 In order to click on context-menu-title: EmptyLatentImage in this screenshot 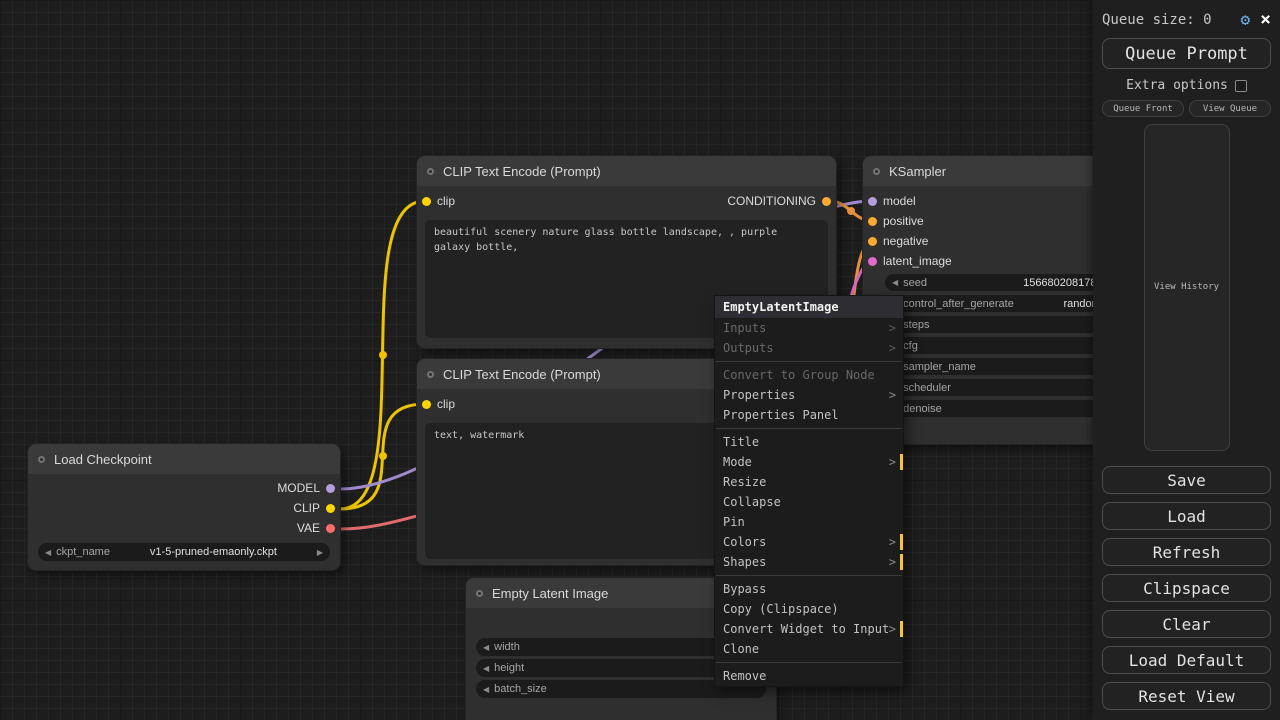, I will do `click(809, 307)`.